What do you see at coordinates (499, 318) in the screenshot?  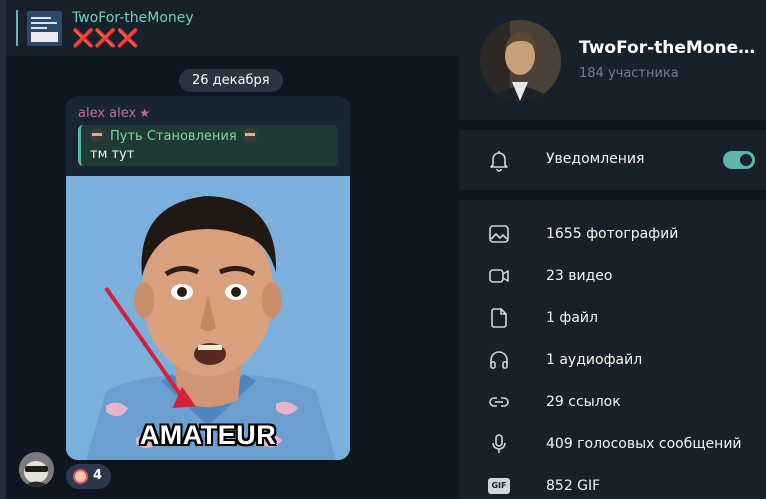 I see `file-icon` at bounding box center [499, 318].